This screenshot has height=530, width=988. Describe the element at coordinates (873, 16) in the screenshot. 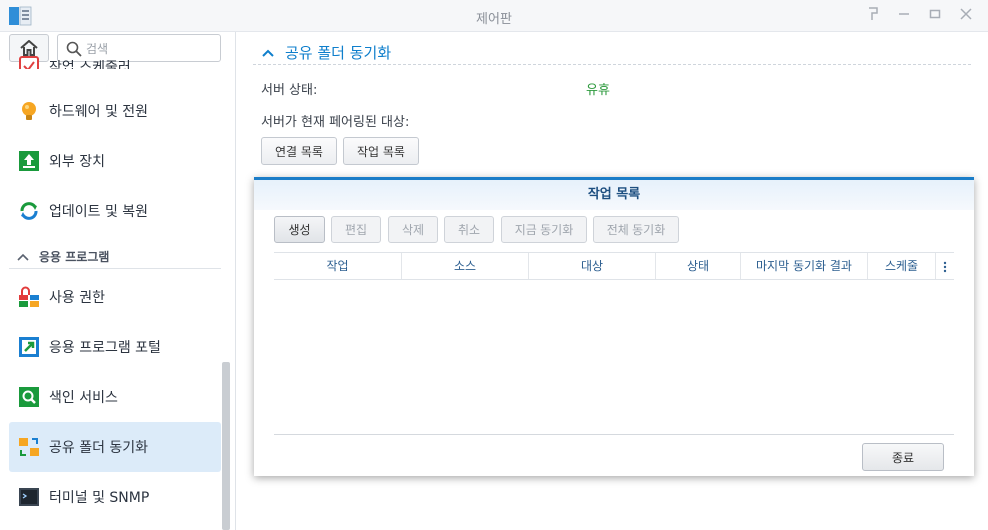

I see `help-icon` at that location.